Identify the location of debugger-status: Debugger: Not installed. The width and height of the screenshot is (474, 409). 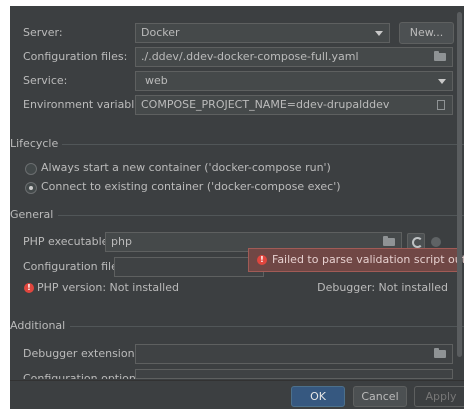
(382, 287).